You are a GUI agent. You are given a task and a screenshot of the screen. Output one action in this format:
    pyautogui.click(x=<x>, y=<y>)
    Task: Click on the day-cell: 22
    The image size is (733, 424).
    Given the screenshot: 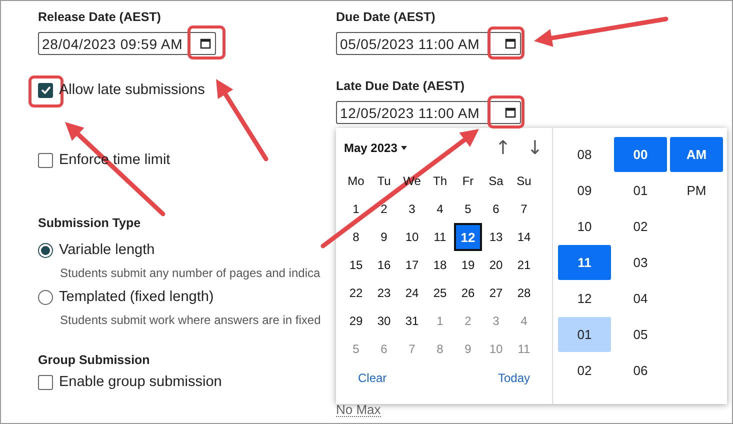 What is the action you would take?
    pyautogui.click(x=356, y=293)
    